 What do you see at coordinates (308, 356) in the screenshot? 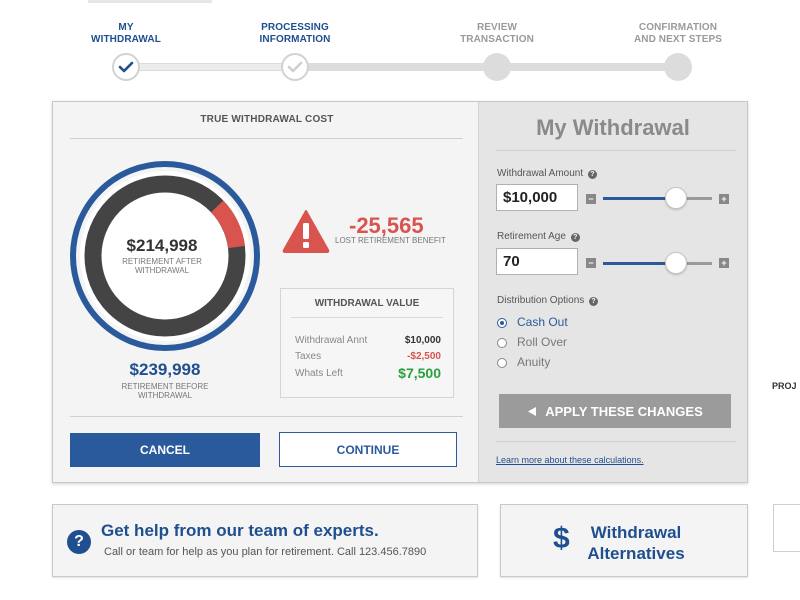
I see `row-label: Taxes` at bounding box center [308, 356].